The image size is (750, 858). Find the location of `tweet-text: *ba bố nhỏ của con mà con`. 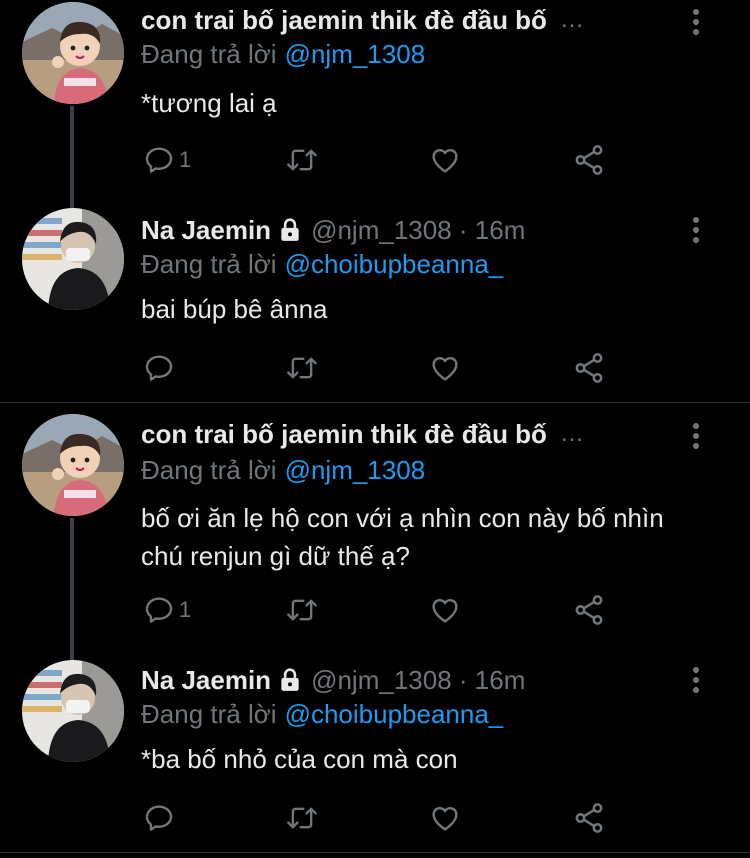

tweet-text: *ba bố nhỏ của con mà con is located at coordinates (299, 759).